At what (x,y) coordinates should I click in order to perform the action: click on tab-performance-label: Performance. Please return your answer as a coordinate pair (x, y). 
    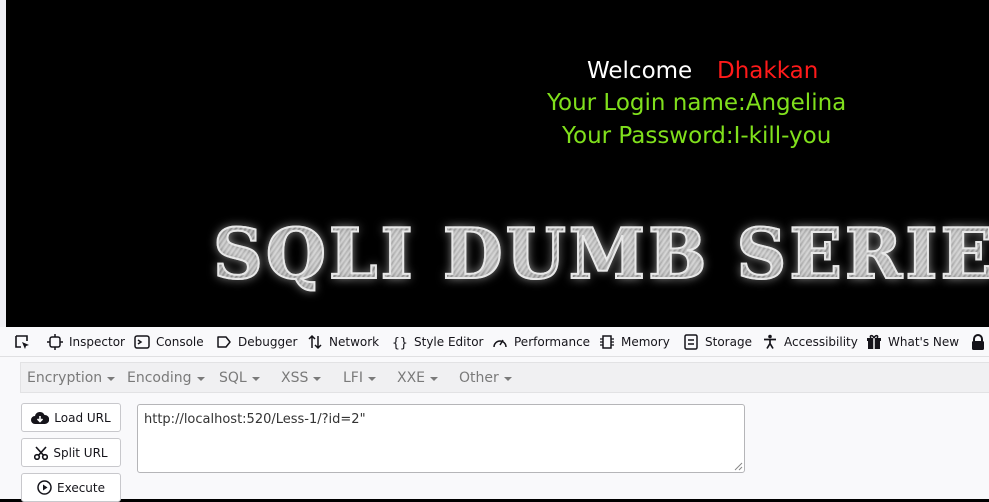
    Looking at the image, I should click on (552, 342).